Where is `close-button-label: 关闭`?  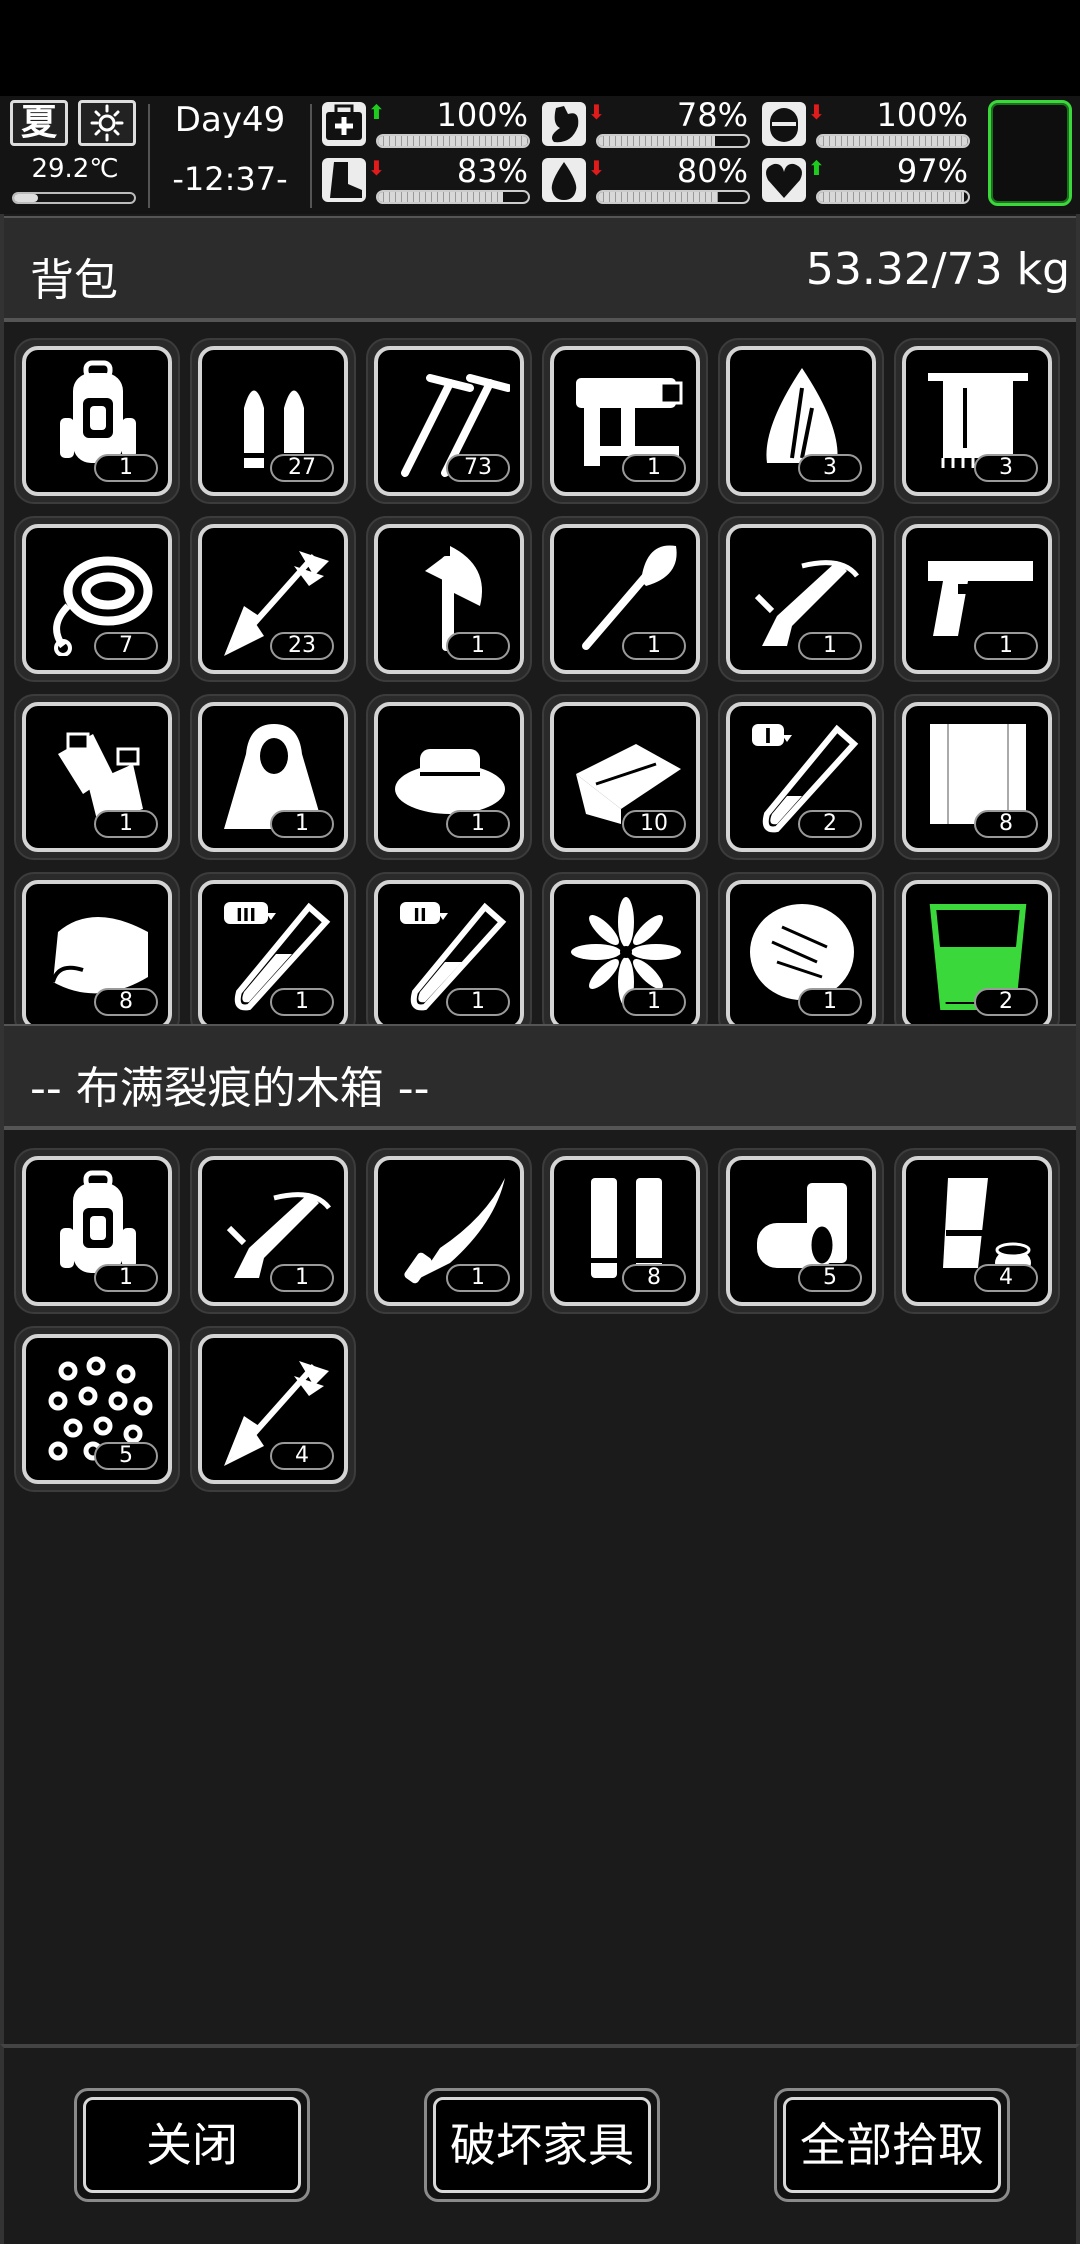
close-button-label: 关闭 is located at coordinates (192, 2145).